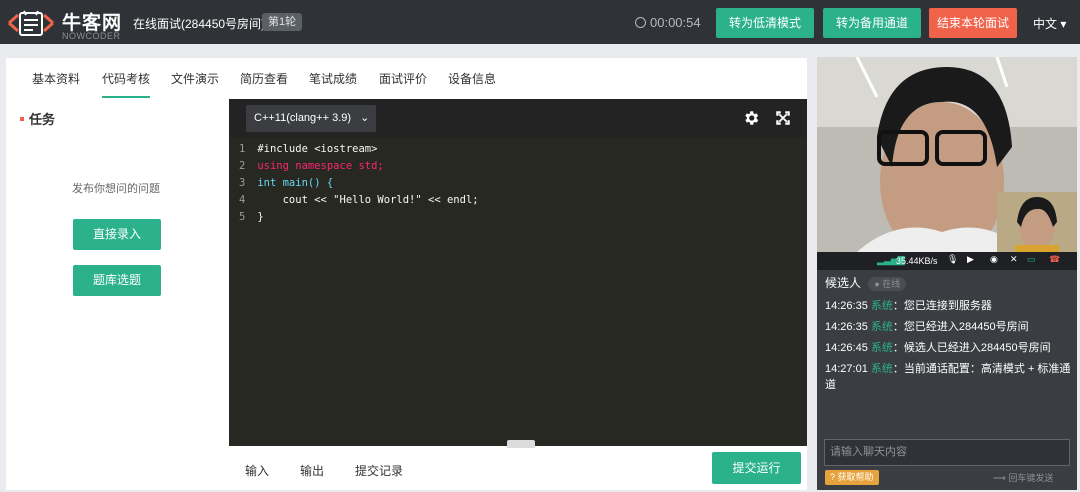 This screenshot has height=492, width=1080. What do you see at coordinates (199, 24) in the screenshot?
I see `room-title: 在线面试(284450号房间)` at bounding box center [199, 24].